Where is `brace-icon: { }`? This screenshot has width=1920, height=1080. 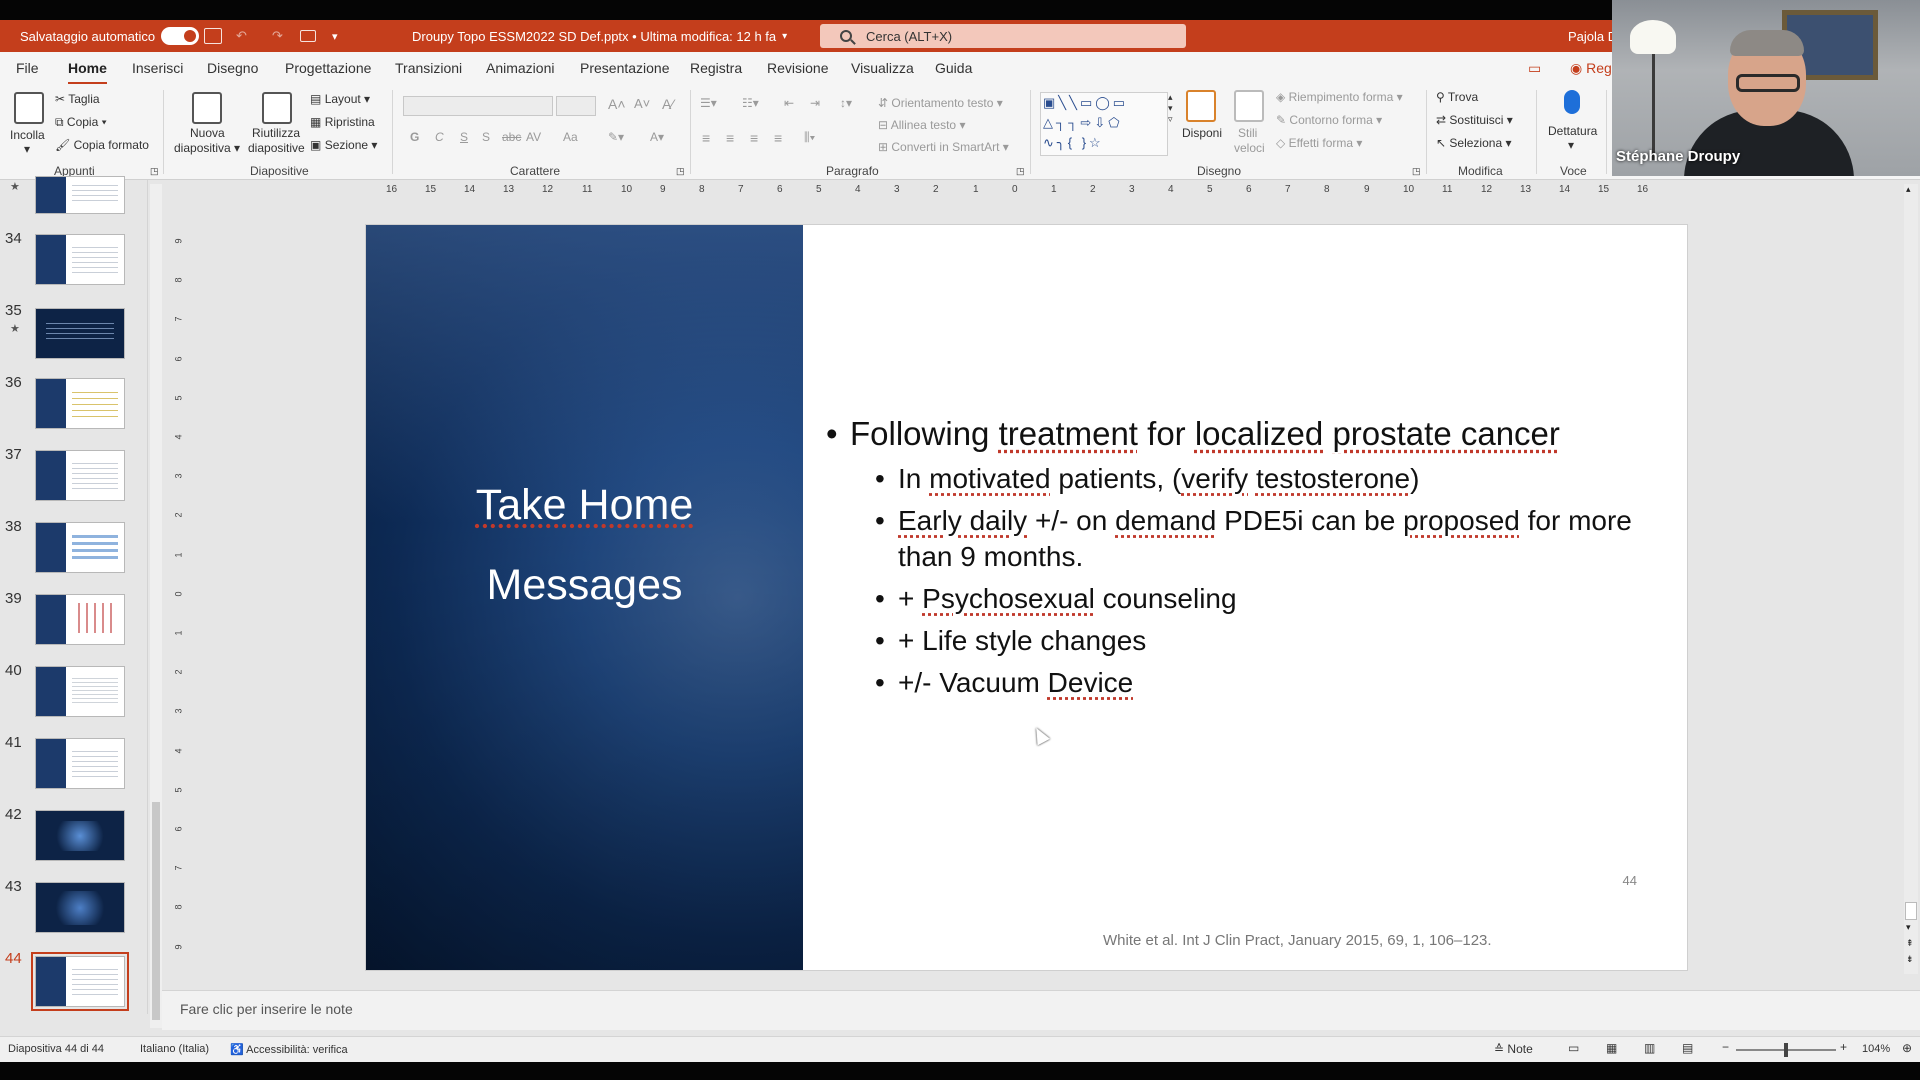 brace-icon: { } is located at coordinates (1078, 142).